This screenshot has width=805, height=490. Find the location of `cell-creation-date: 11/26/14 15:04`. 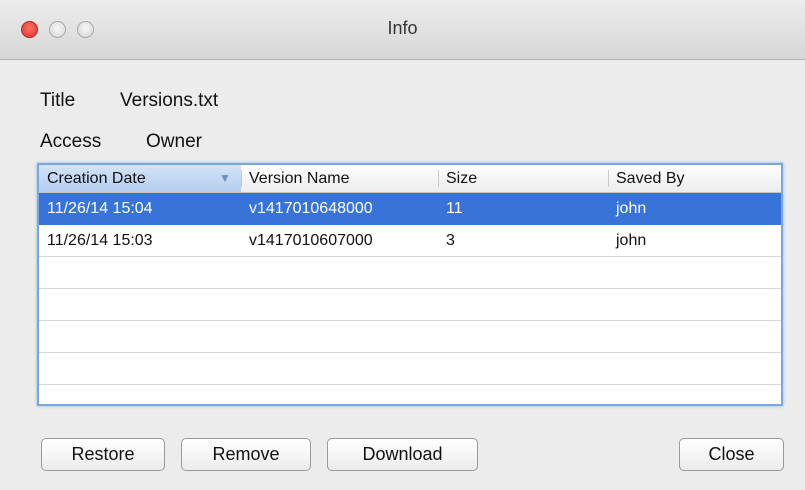

cell-creation-date: 11/26/14 15:04 is located at coordinates (100, 208).